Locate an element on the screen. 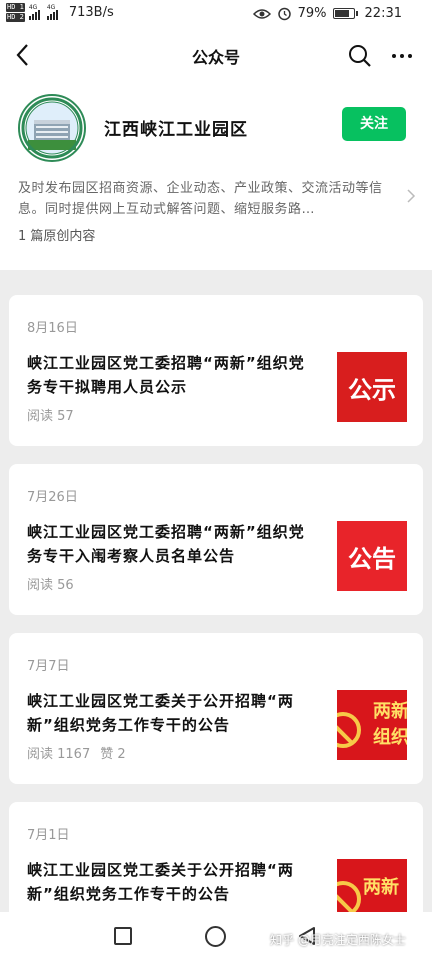 The height and width of the screenshot is (960, 432). article-date: 8月16日 is located at coordinates (52, 328).